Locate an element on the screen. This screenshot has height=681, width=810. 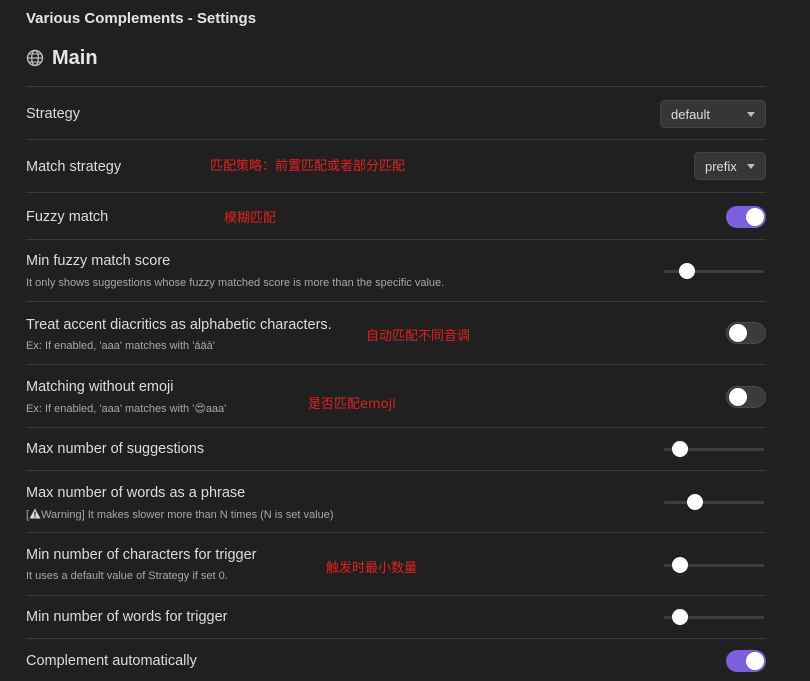
setting-complement-automatically: Complement automatically is located at coordinates (396, 659).